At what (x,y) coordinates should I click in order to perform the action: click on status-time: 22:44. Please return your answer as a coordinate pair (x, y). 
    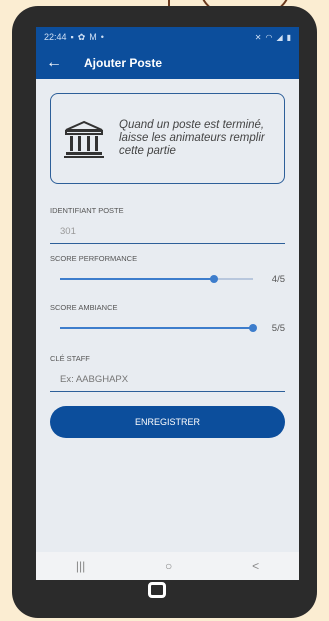
    Looking at the image, I should click on (55, 37).